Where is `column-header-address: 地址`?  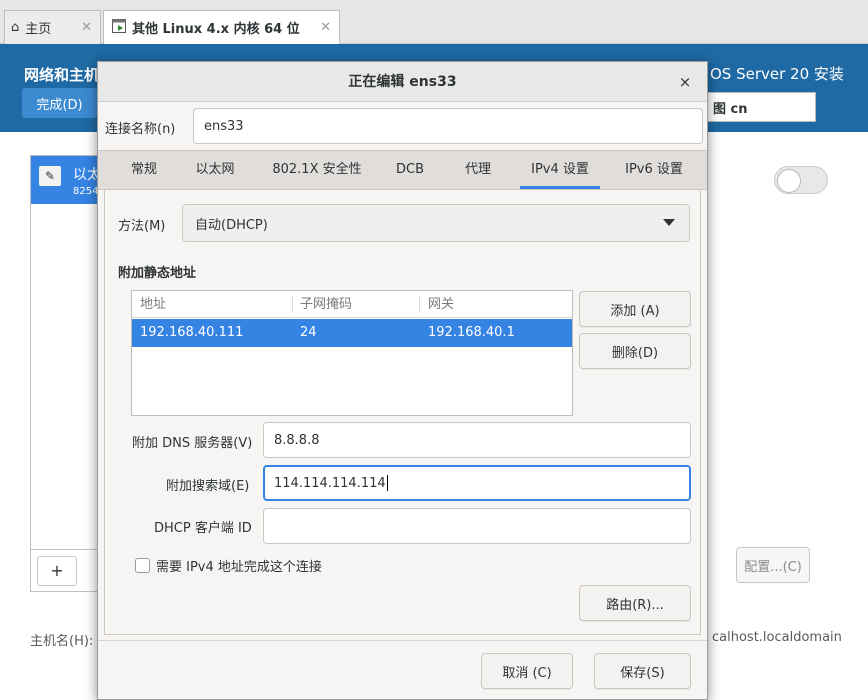
column-header-address: 地址 is located at coordinates (153, 304).